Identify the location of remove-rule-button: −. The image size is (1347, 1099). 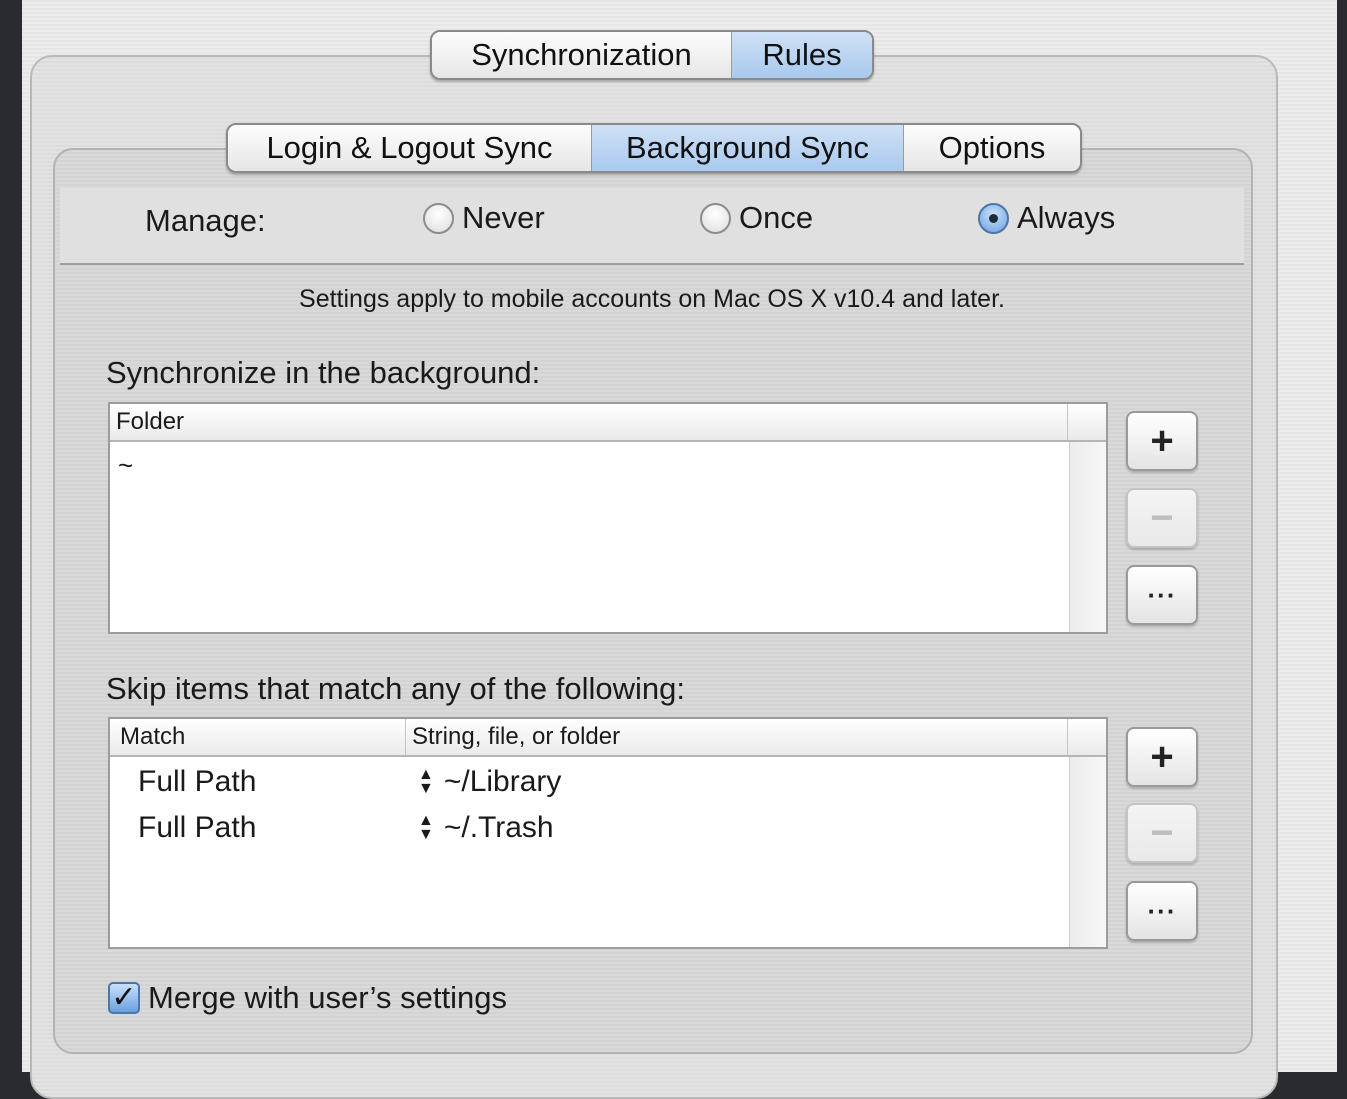
(1162, 833).